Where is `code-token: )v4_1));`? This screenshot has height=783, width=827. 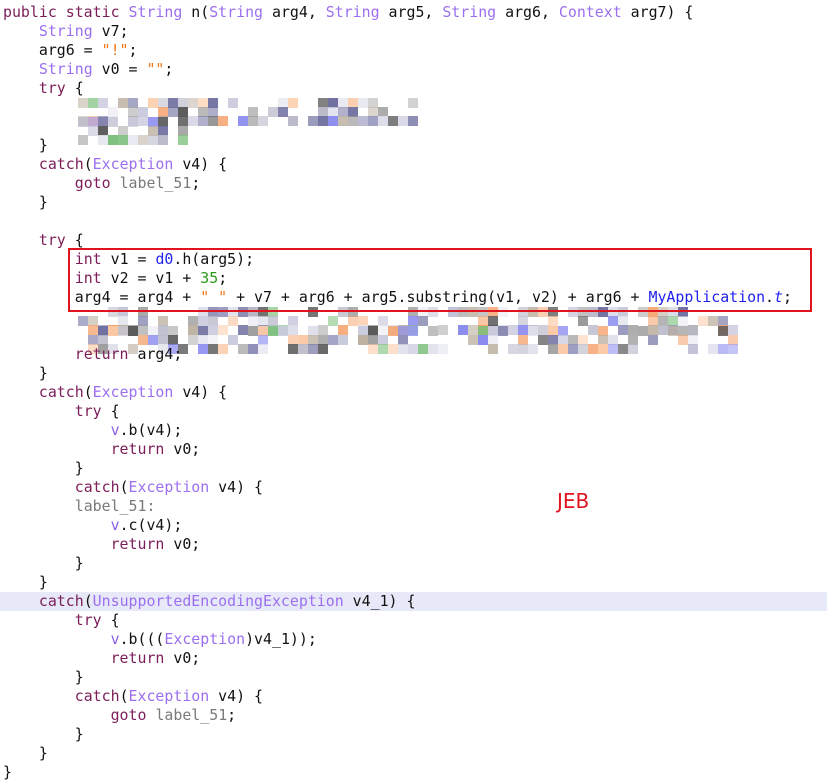 code-token: )v4_1)); is located at coordinates (281, 639).